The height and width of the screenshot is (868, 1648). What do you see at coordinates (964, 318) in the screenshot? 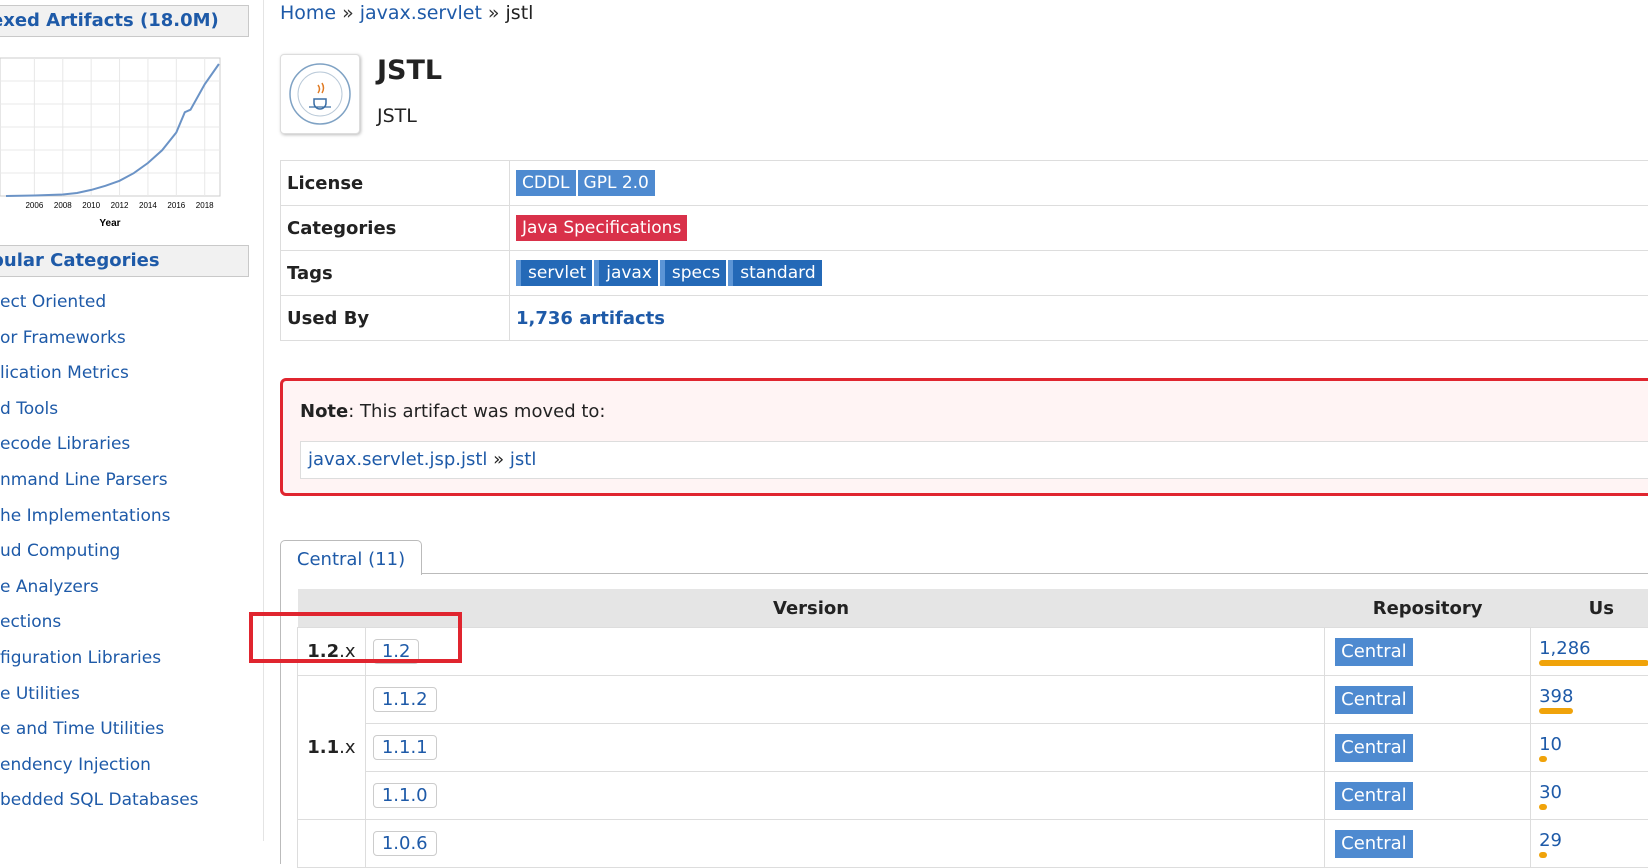
I see `used-by-row: Used By 1,736 artifacts` at bounding box center [964, 318].